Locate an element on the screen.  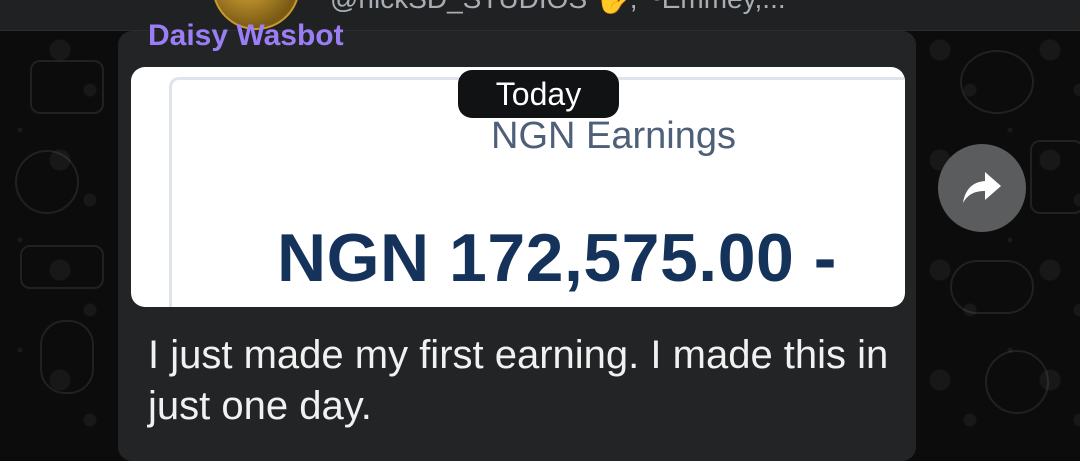
forward-arrow-icon is located at coordinates (982, 187).